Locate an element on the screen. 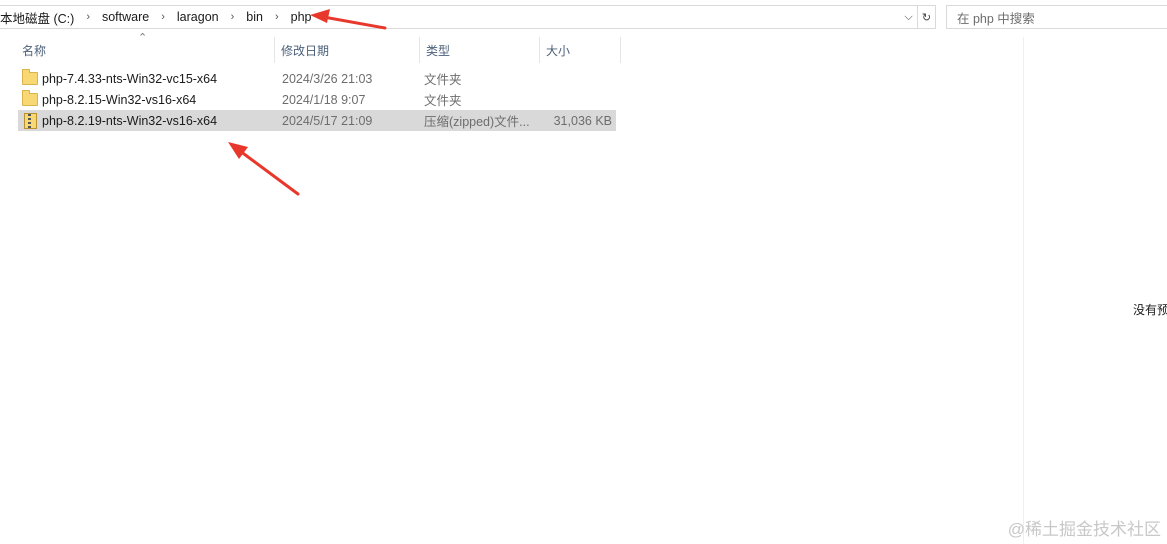  preview-pane-divider is located at coordinates (1023, 290).